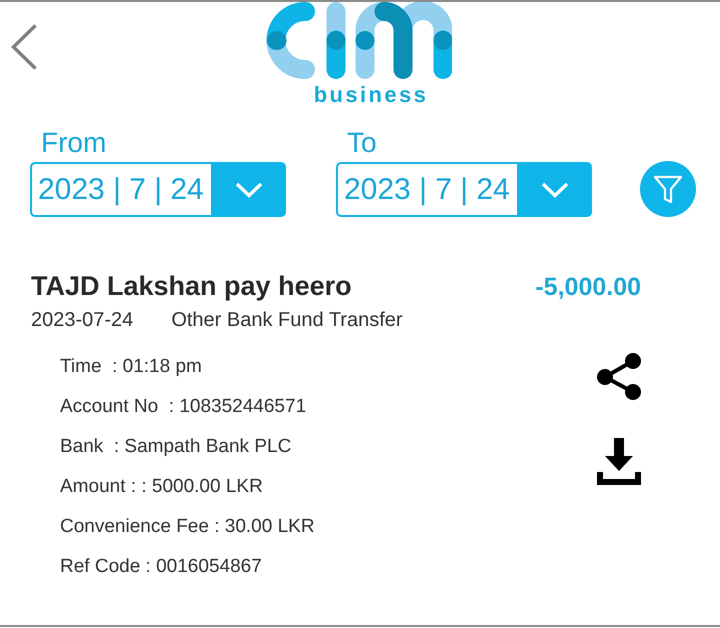  I want to click on detail-text: Convenience Fee : 30.00 LKR, so click(187, 527).